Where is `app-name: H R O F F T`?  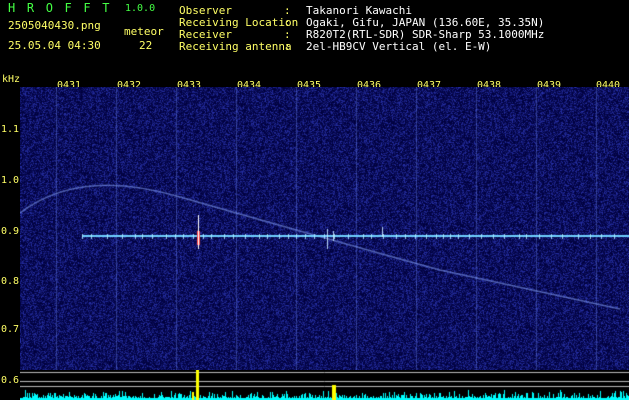 app-name: H R O F F T is located at coordinates (60, 8).